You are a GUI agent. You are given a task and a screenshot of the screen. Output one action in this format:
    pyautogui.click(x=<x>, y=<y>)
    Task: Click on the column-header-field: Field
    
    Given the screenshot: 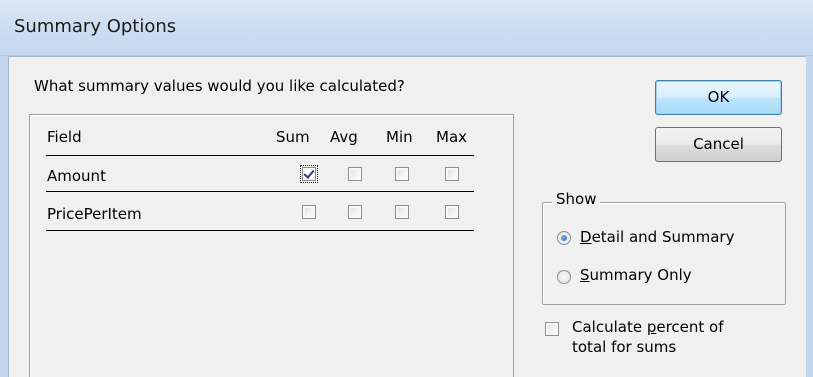 What is the action you would take?
    pyautogui.click(x=64, y=137)
    